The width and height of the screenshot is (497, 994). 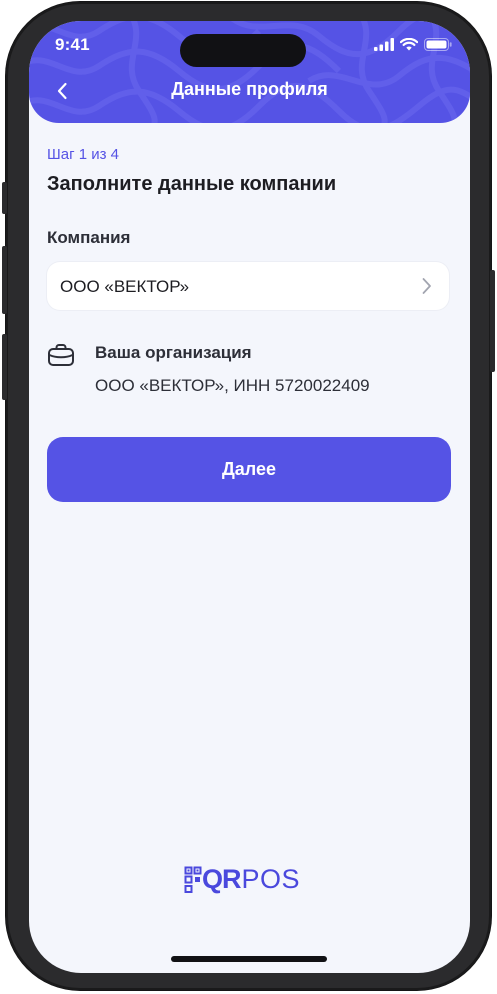 What do you see at coordinates (192, 184) in the screenshot?
I see `page-title: Заполните данные компании` at bounding box center [192, 184].